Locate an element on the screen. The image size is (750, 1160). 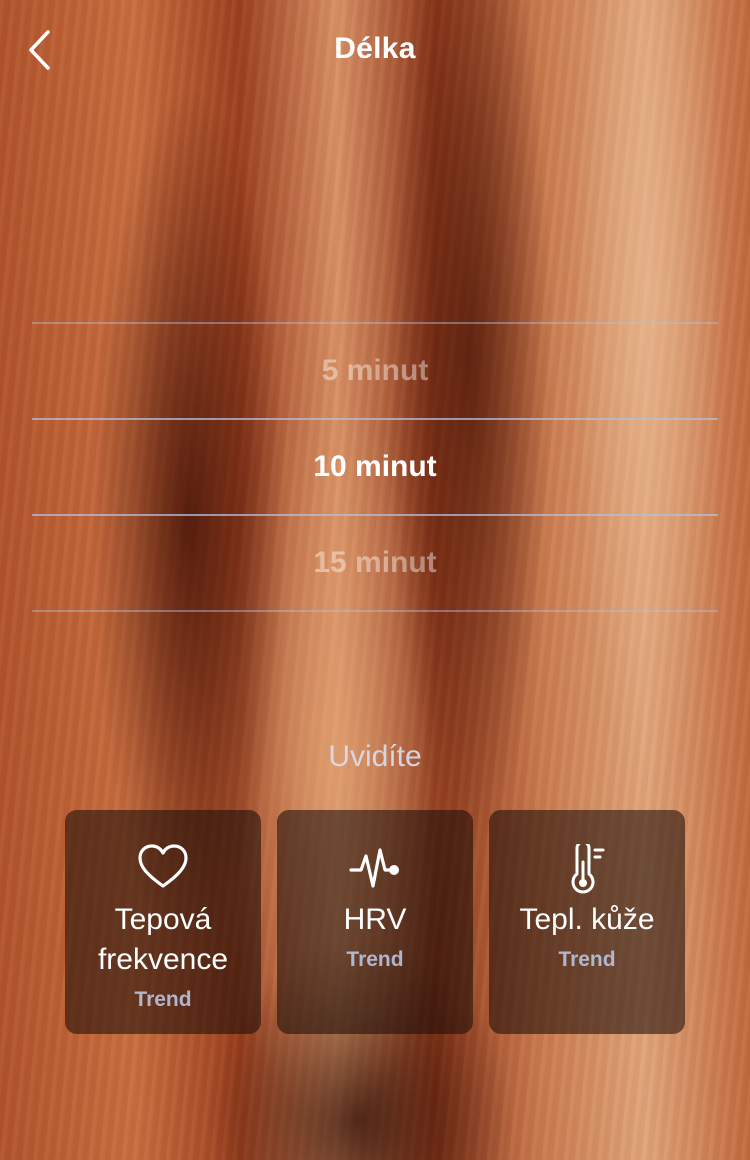
metric-card-hrv: HRV Trend is located at coordinates (375, 922).